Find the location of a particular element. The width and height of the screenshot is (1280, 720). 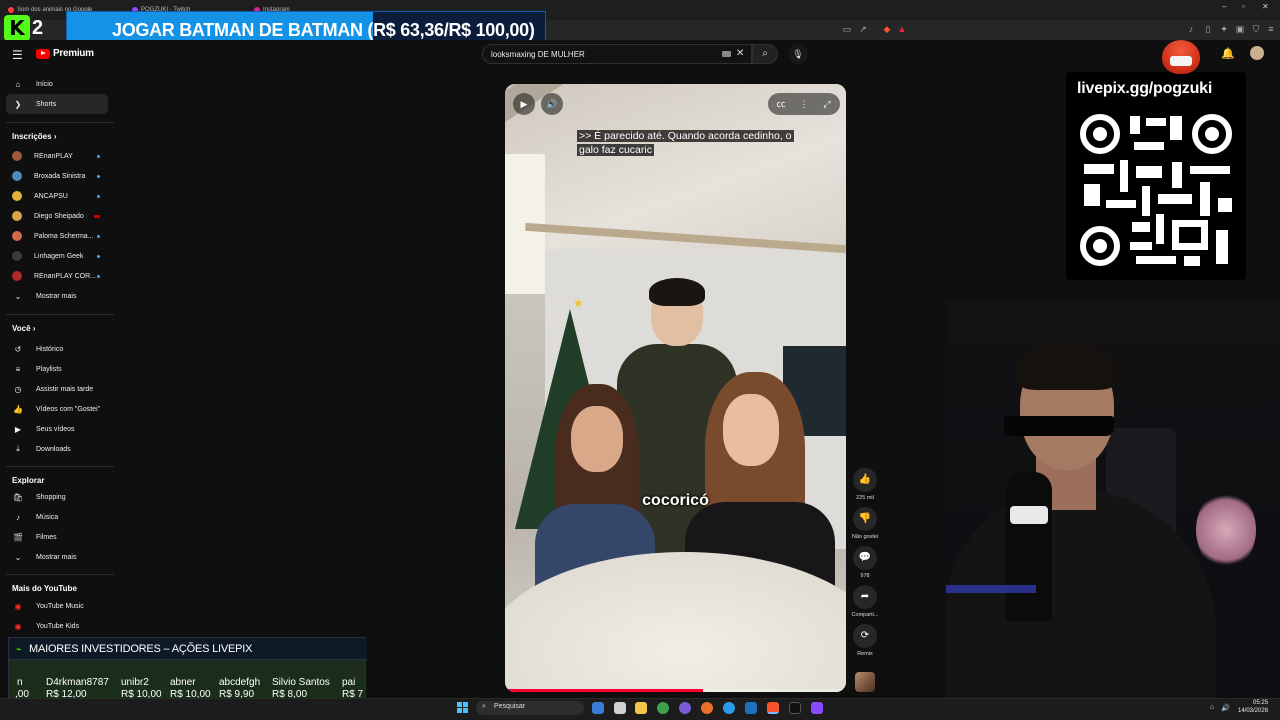

sidebar-item-inicio: ⌂ Início is located at coordinates (57, 84).